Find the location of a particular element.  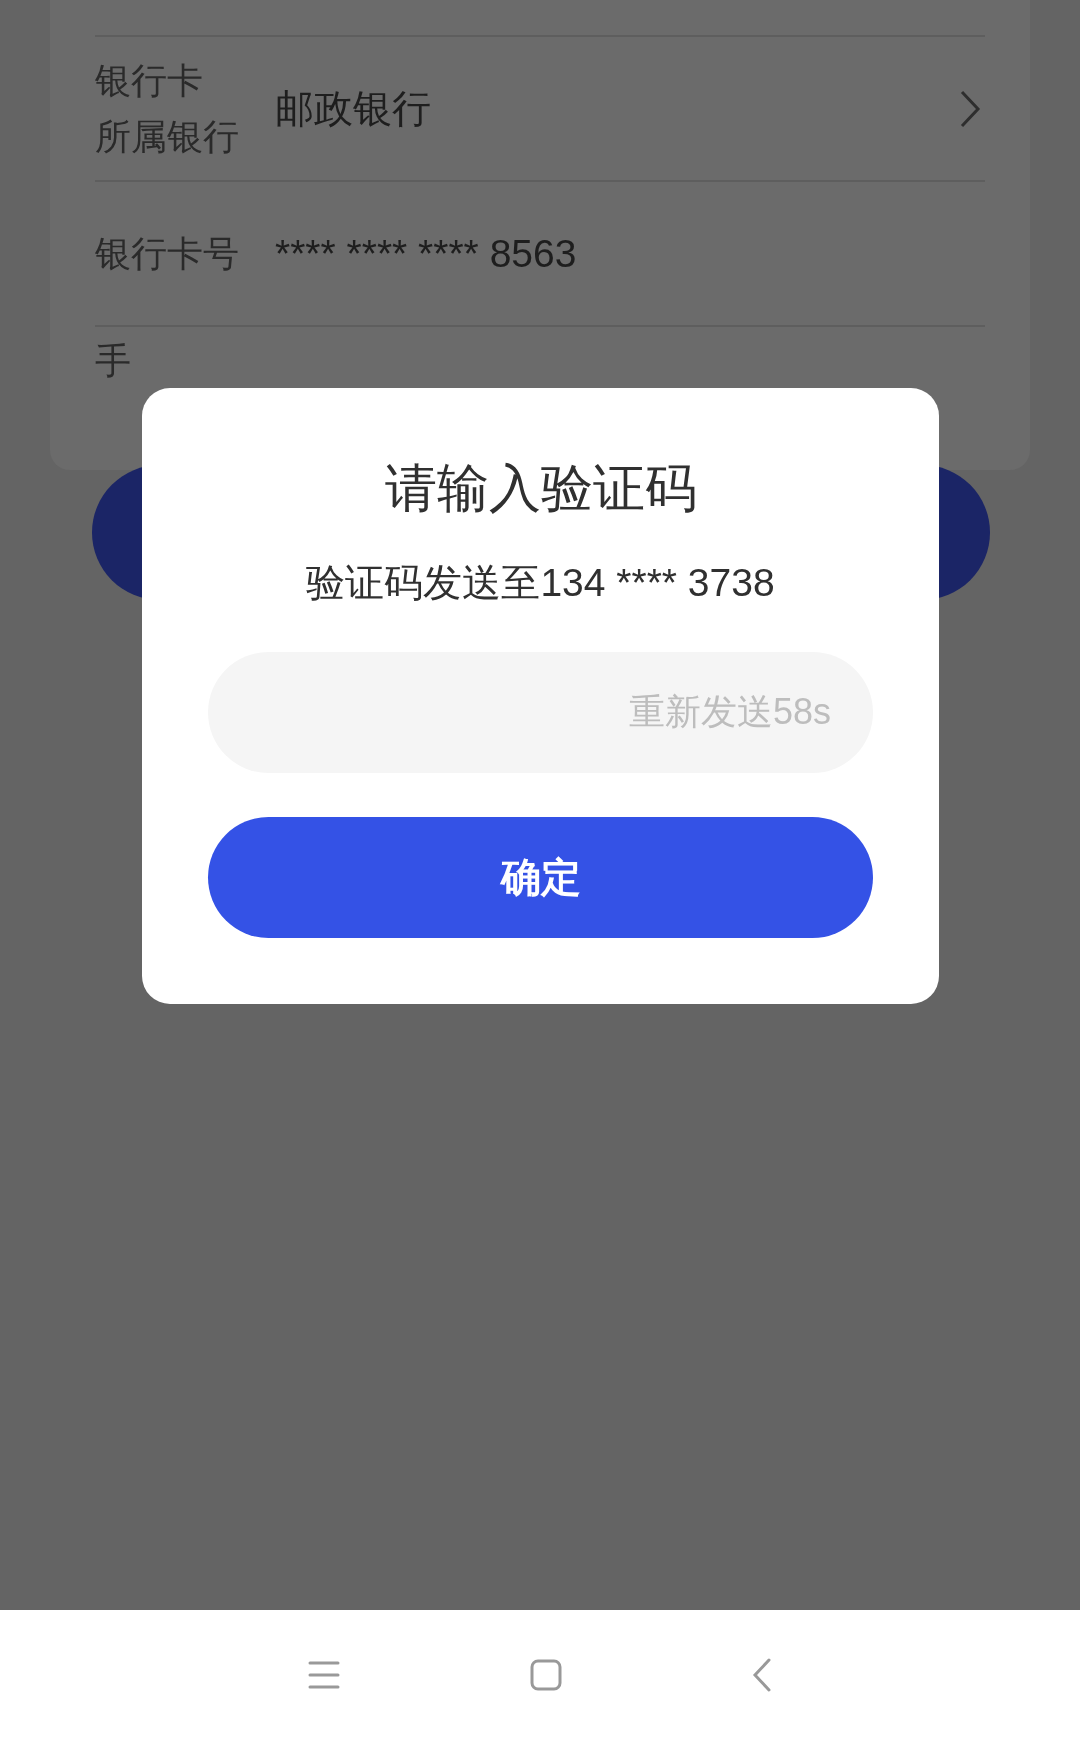

field-value: **** **** **** 8563 is located at coordinates (426, 253).